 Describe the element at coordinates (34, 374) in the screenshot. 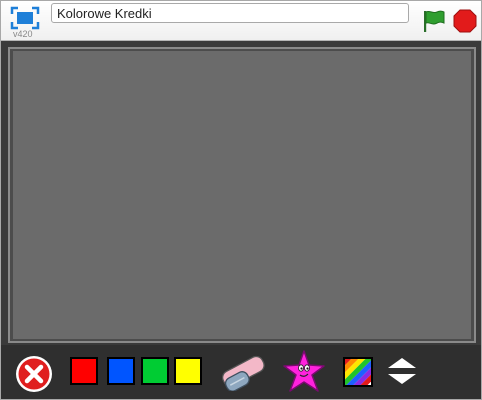

I see `close-x-icon` at that location.